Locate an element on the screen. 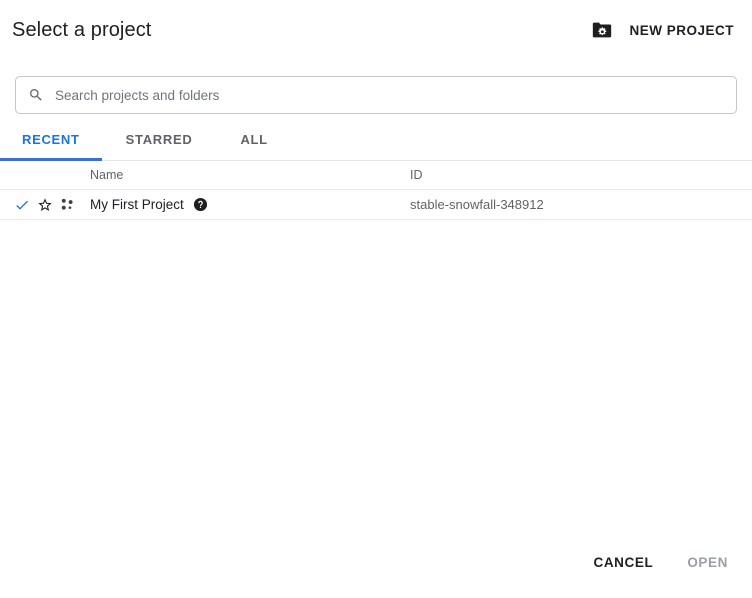 The image size is (752, 598). search-icon is located at coordinates (36, 95).